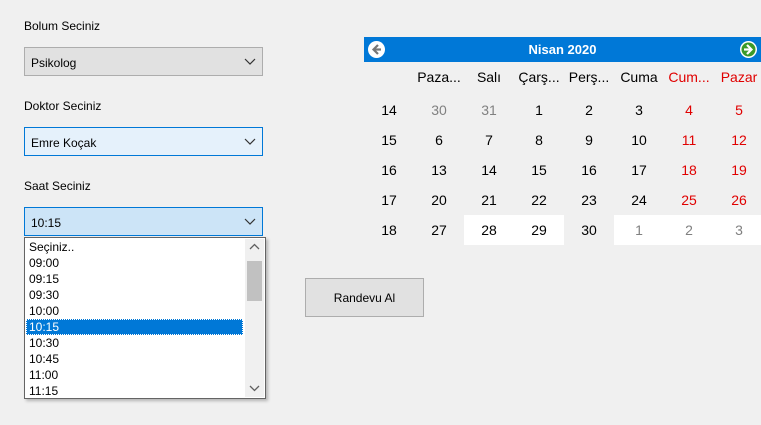  I want to click on calendar-day: 22, so click(539, 200).